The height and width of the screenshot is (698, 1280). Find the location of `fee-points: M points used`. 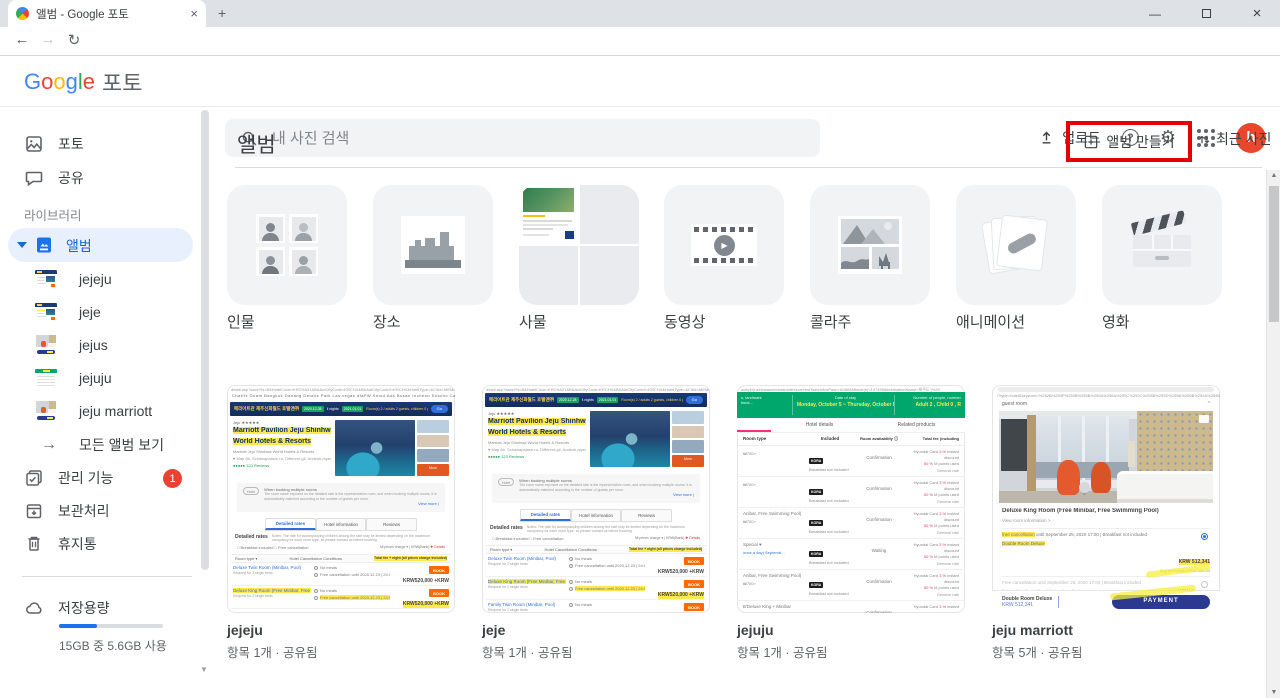

fee-points: M points used is located at coordinates (945, 557).